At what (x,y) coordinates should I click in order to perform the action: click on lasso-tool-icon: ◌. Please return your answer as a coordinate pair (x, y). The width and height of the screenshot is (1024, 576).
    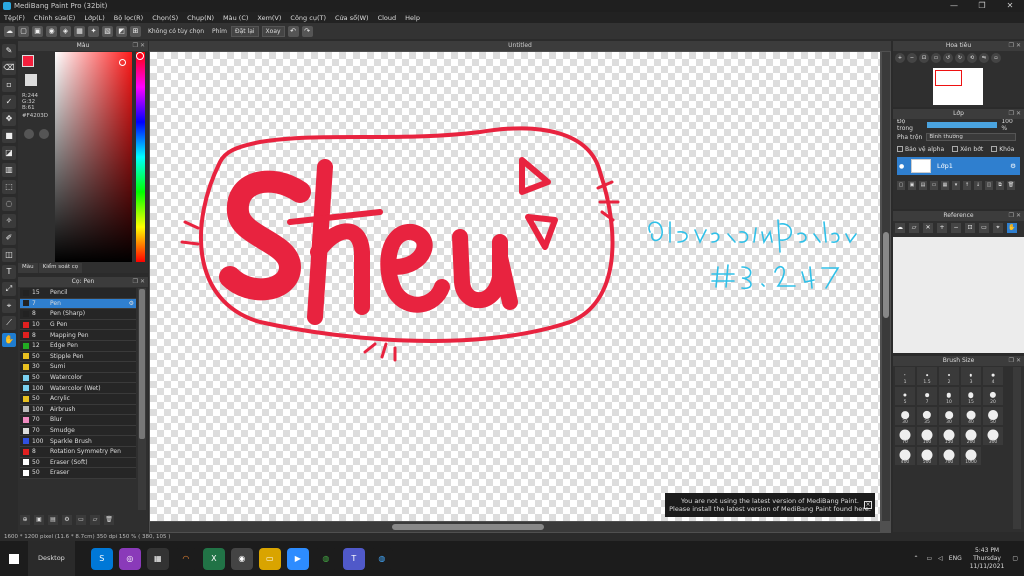
    Looking at the image, I should click on (9, 204).